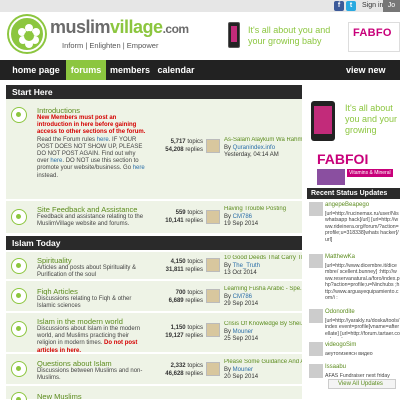  Describe the element at coordinates (353, 352) in the screenshot. I see `status-item: videogoSim аеутогизеясн видео` at that location.